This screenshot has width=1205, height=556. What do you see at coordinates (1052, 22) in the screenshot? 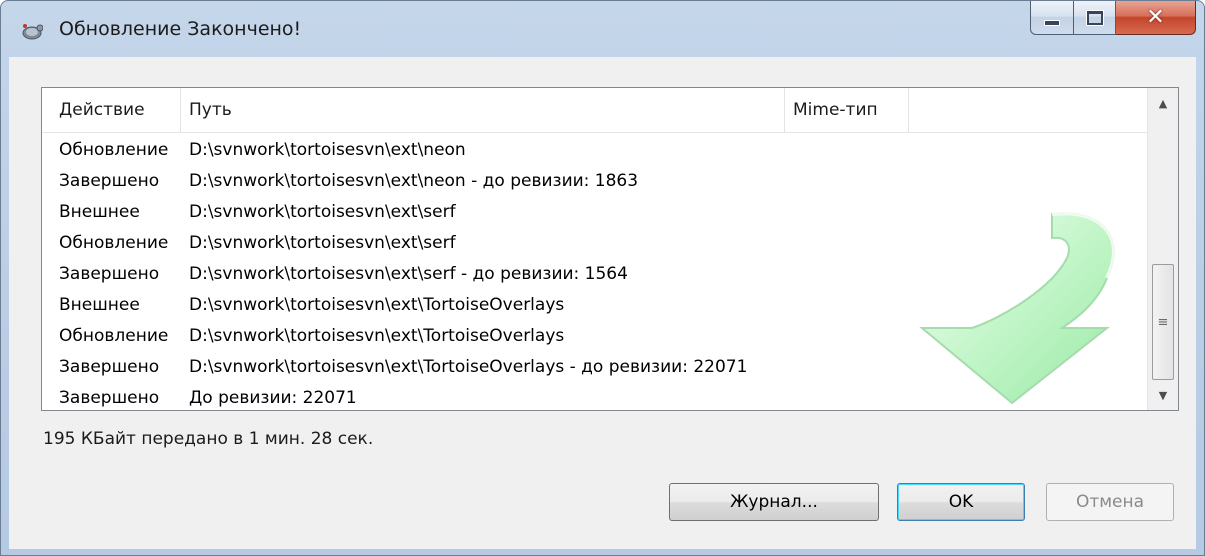
I see `minimize-icon` at bounding box center [1052, 22].